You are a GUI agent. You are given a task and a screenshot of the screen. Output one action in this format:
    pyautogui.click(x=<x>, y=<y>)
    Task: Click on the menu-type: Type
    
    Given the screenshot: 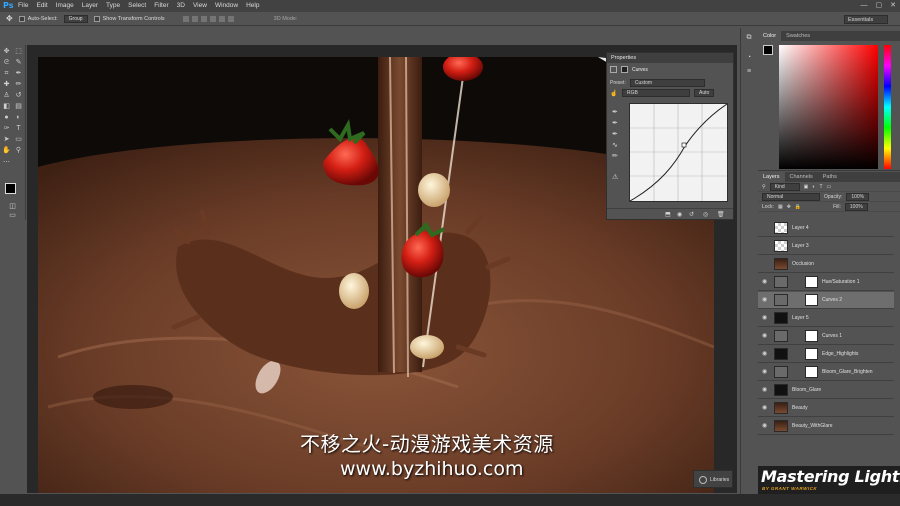 What is the action you would take?
    pyautogui.click(x=113, y=6)
    